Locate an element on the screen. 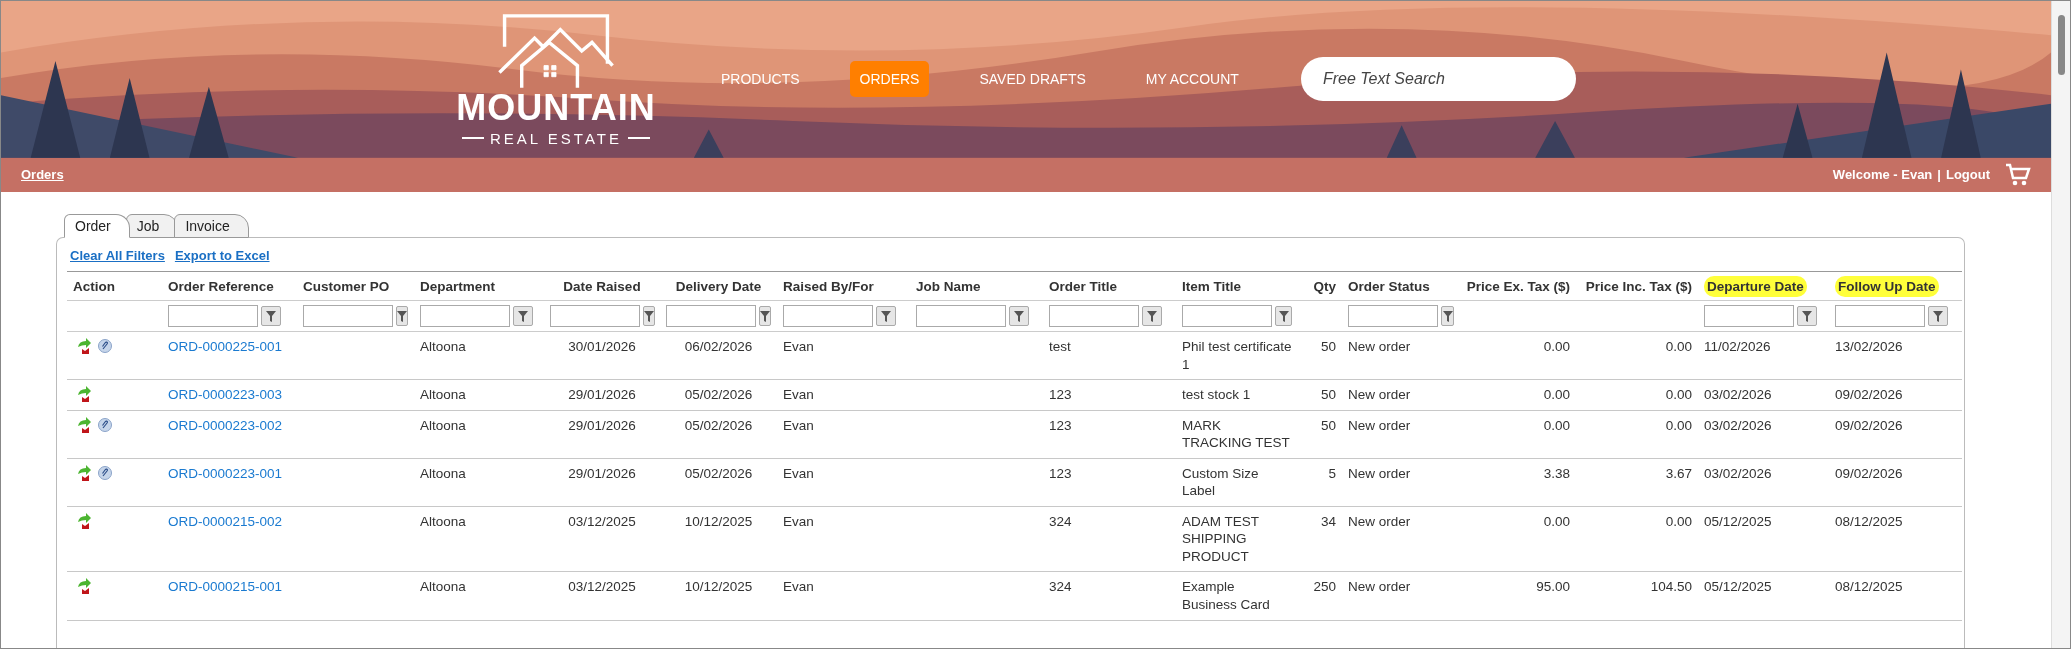  table-cell: 11/02/2026 is located at coordinates (1737, 346).